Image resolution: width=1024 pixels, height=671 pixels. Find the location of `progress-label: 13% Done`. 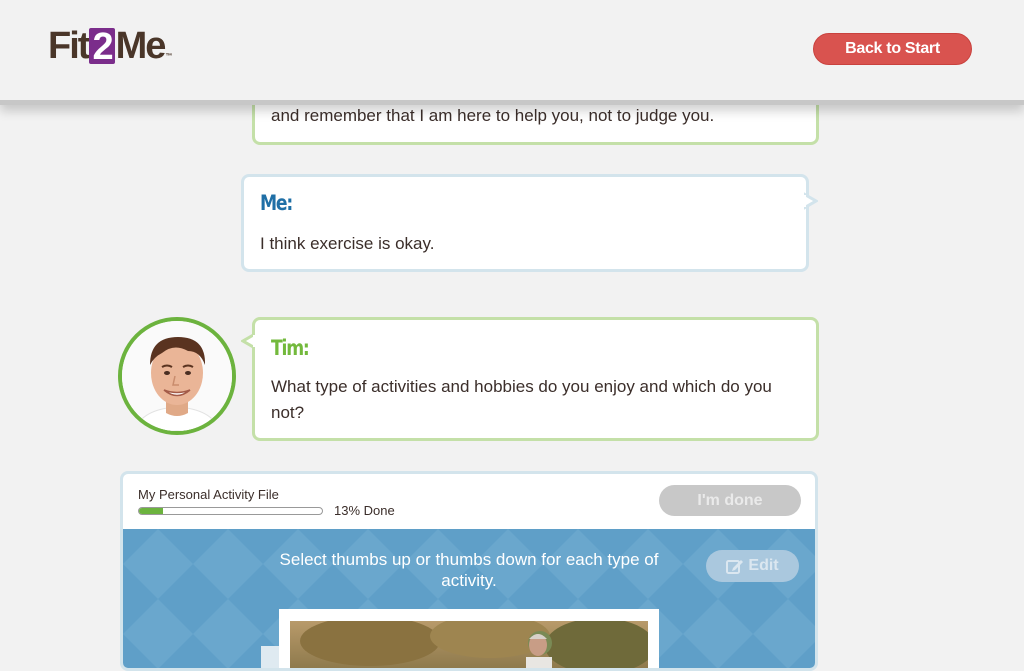

progress-label: 13% Done is located at coordinates (364, 510).